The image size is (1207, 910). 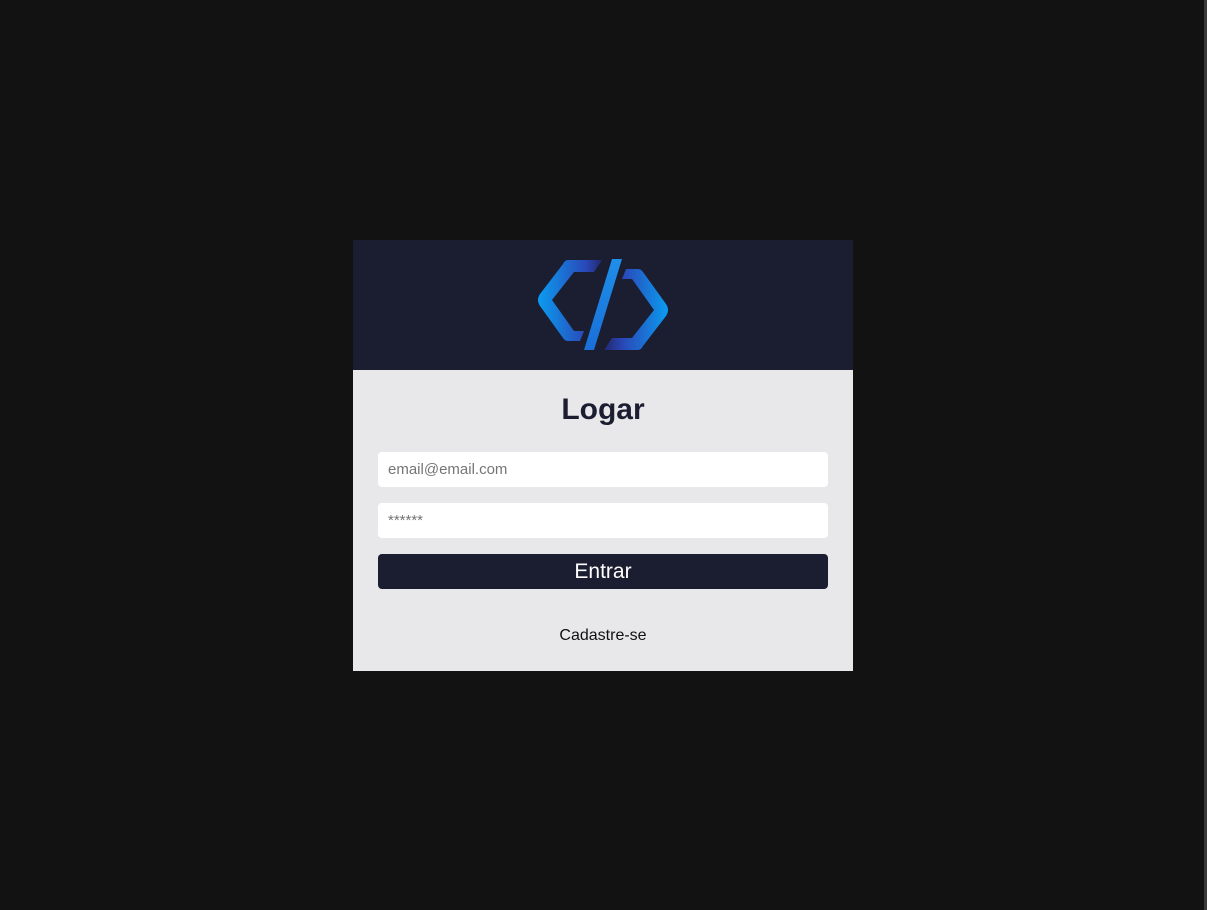 What do you see at coordinates (603, 409) in the screenshot?
I see `page-title: Logar` at bounding box center [603, 409].